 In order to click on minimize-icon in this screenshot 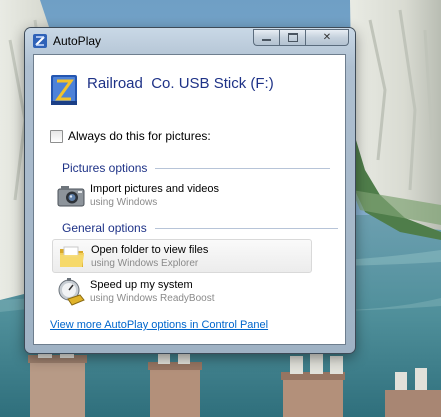, I will do `click(266, 39)`.